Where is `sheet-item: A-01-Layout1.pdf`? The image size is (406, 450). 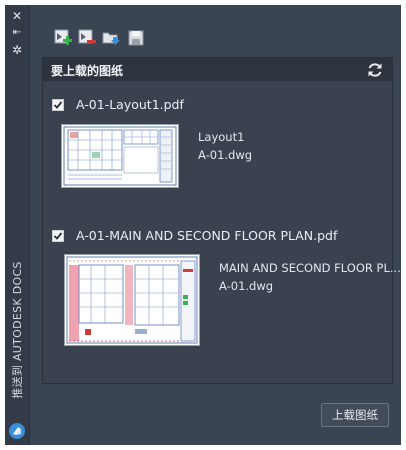
sheet-item: A-01-Layout1.pdf is located at coordinates (217, 105).